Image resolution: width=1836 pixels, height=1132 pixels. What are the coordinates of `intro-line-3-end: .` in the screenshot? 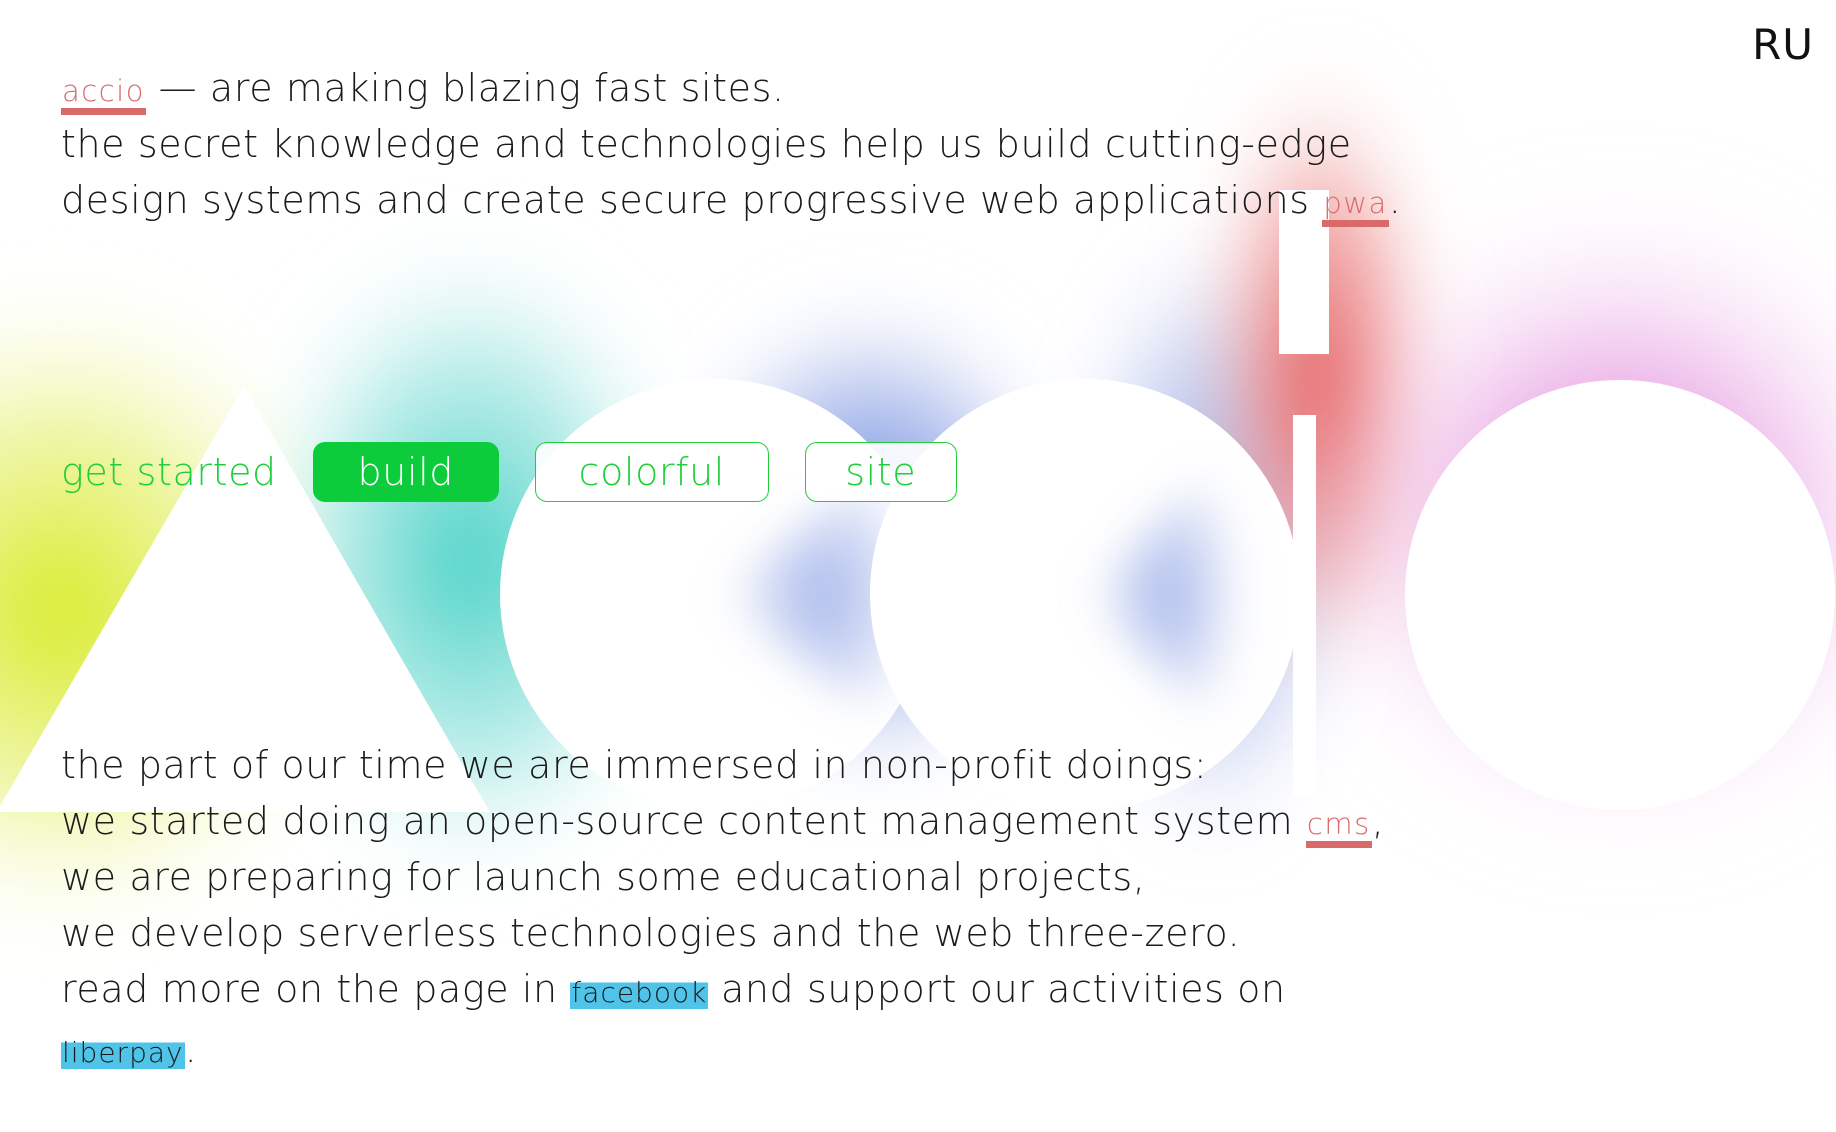 It's located at (1395, 200).